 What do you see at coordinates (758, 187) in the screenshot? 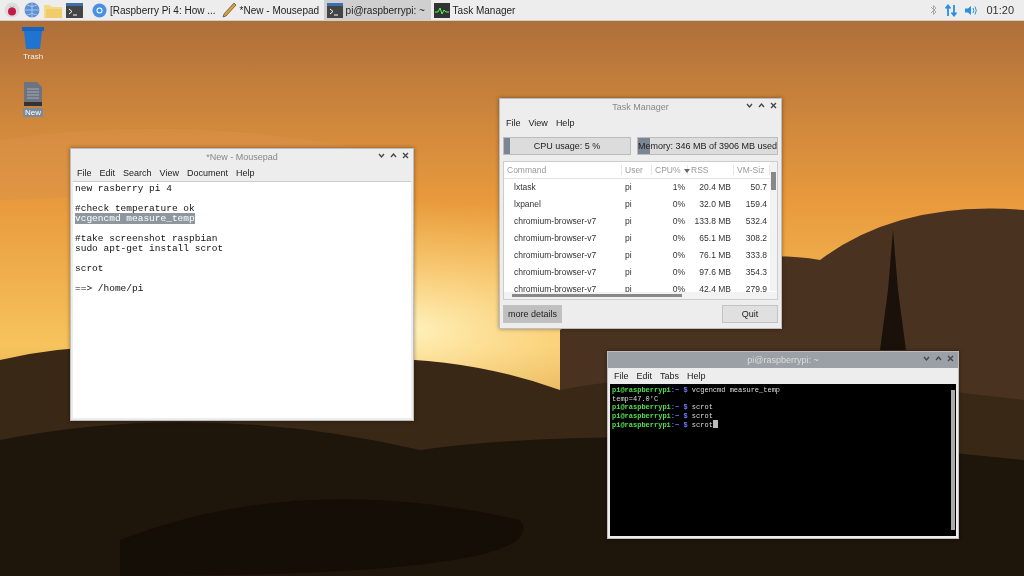
I see `table-cell-text: 50.7` at bounding box center [758, 187].